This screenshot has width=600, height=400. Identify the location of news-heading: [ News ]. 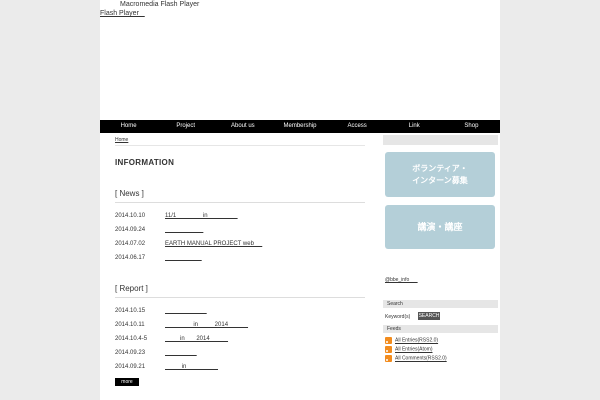
(129, 193).